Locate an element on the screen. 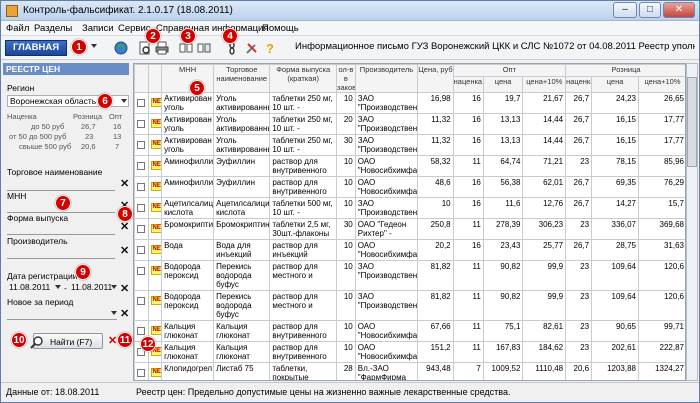  cell-r3: 120,6 is located at coordinates (661, 275).